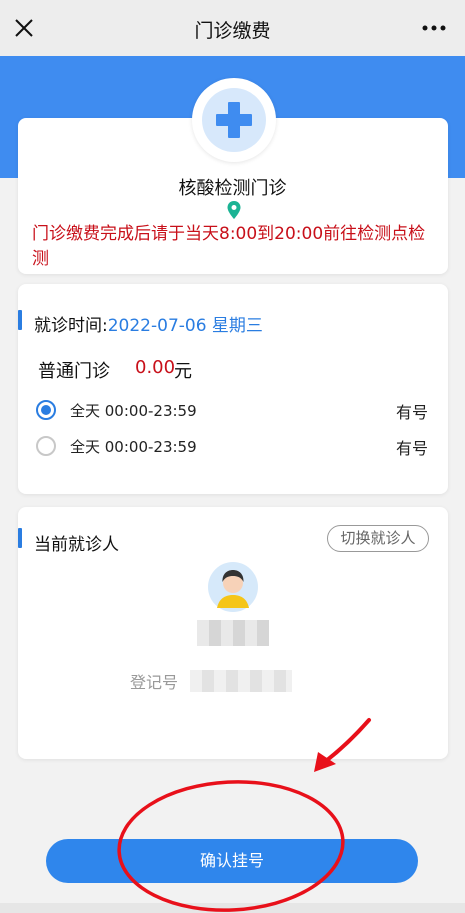  Describe the element at coordinates (183, 371) in the screenshot. I see `price-unit: 元` at that location.